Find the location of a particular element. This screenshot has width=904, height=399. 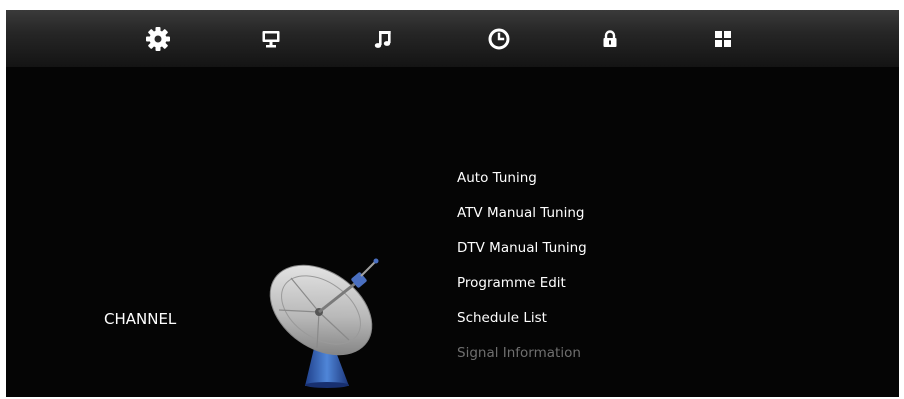

tab-apps is located at coordinates (723, 39).